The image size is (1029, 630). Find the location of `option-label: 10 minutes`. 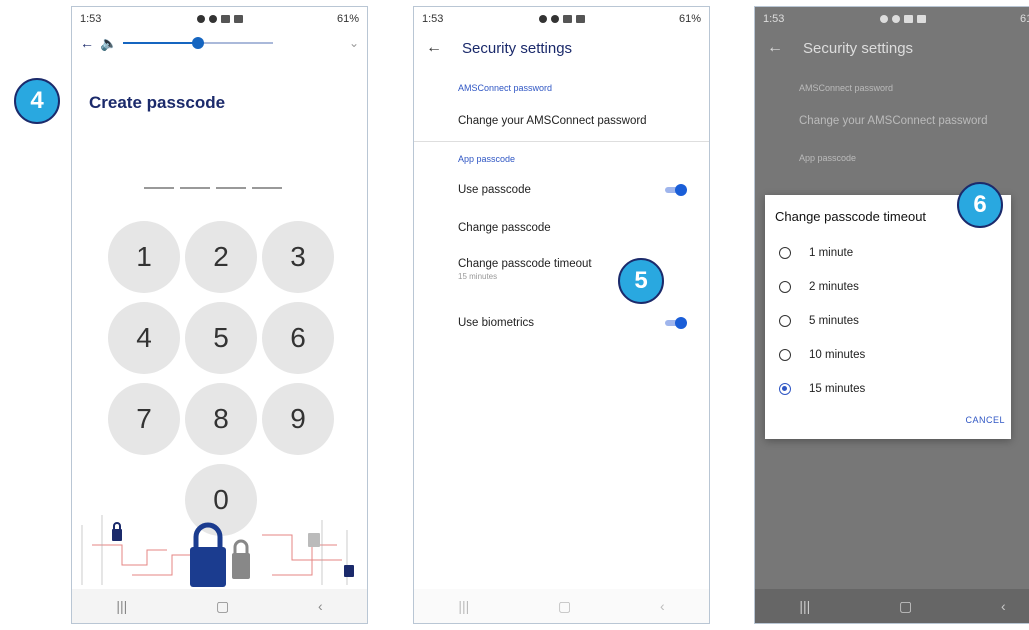

option-label: 10 minutes is located at coordinates (837, 355).